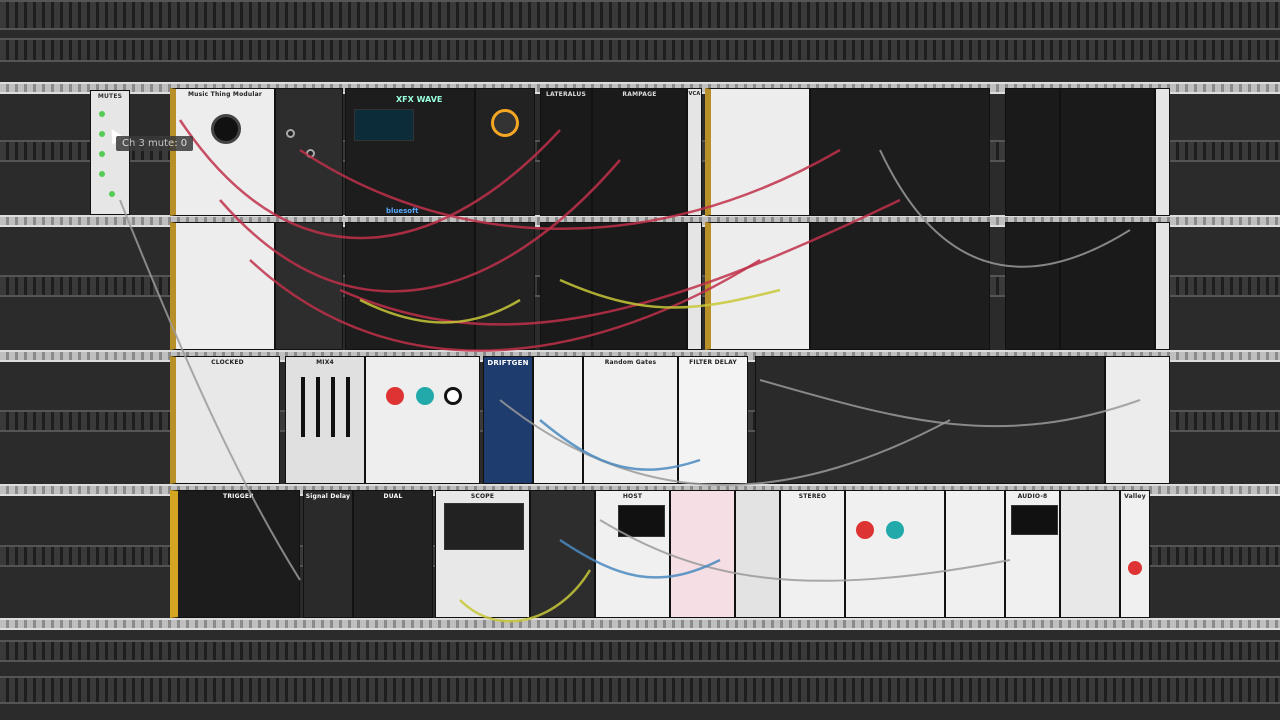  Describe the element at coordinates (484, 526) in the screenshot. I see `scope-screen` at that location.